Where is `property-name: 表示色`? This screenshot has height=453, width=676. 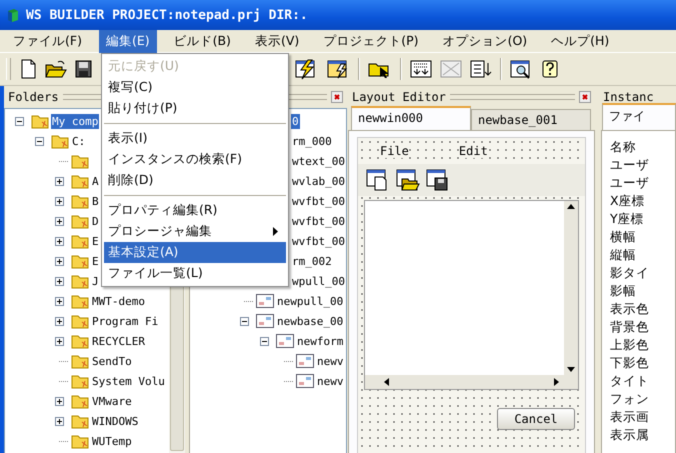
property-name: 表示色 is located at coordinates (630, 309).